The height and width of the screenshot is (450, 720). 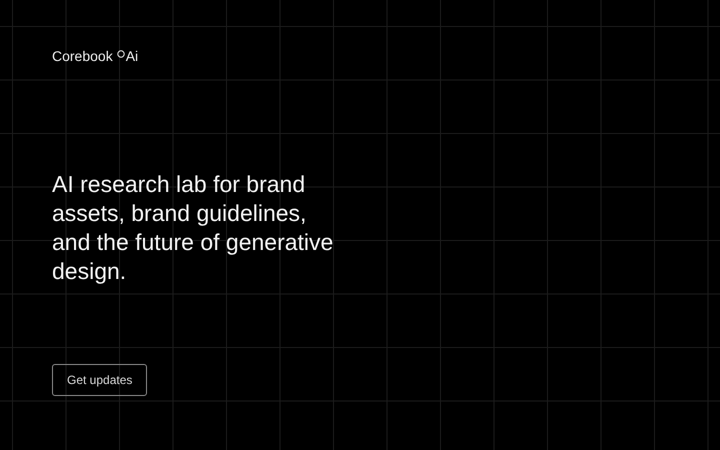 I want to click on brand-name: Corebook, so click(x=82, y=56).